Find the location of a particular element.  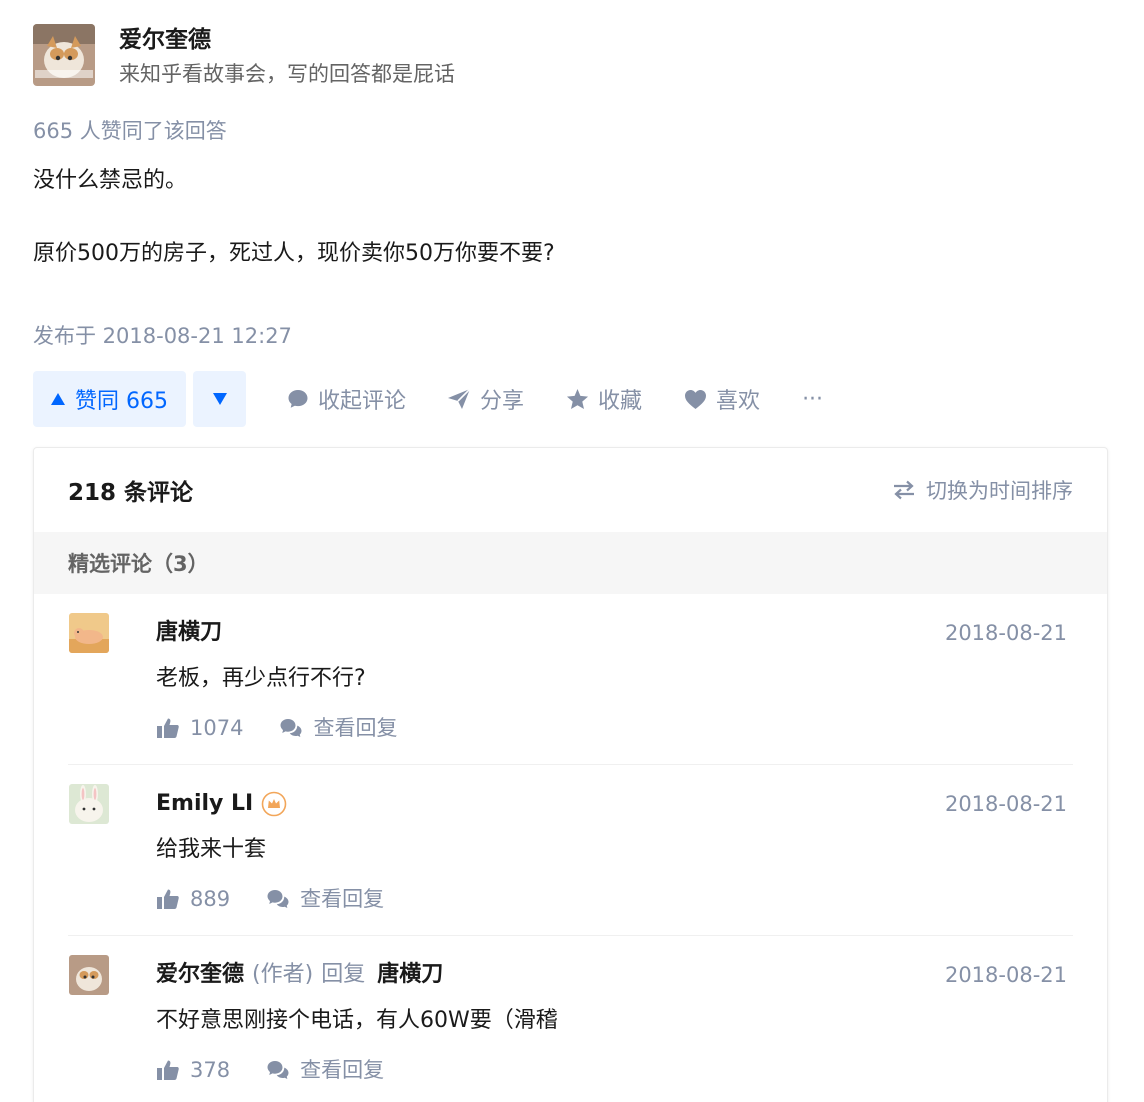

answer-paragraph: 没什么禁忌的。 is located at coordinates (110, 180).